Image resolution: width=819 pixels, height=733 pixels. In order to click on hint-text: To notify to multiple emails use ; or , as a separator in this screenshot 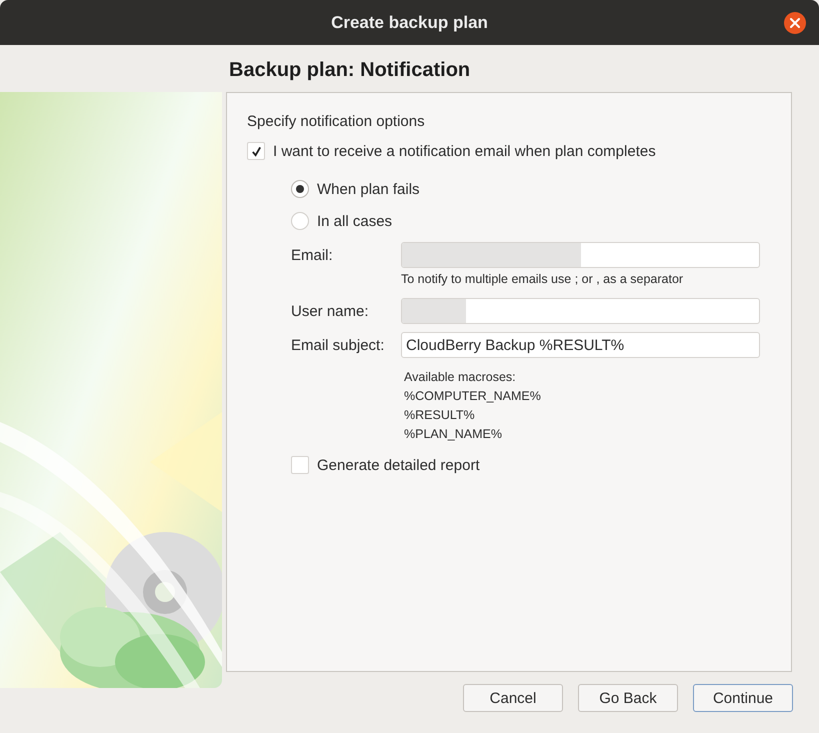, I will do `click(542, 279)`.